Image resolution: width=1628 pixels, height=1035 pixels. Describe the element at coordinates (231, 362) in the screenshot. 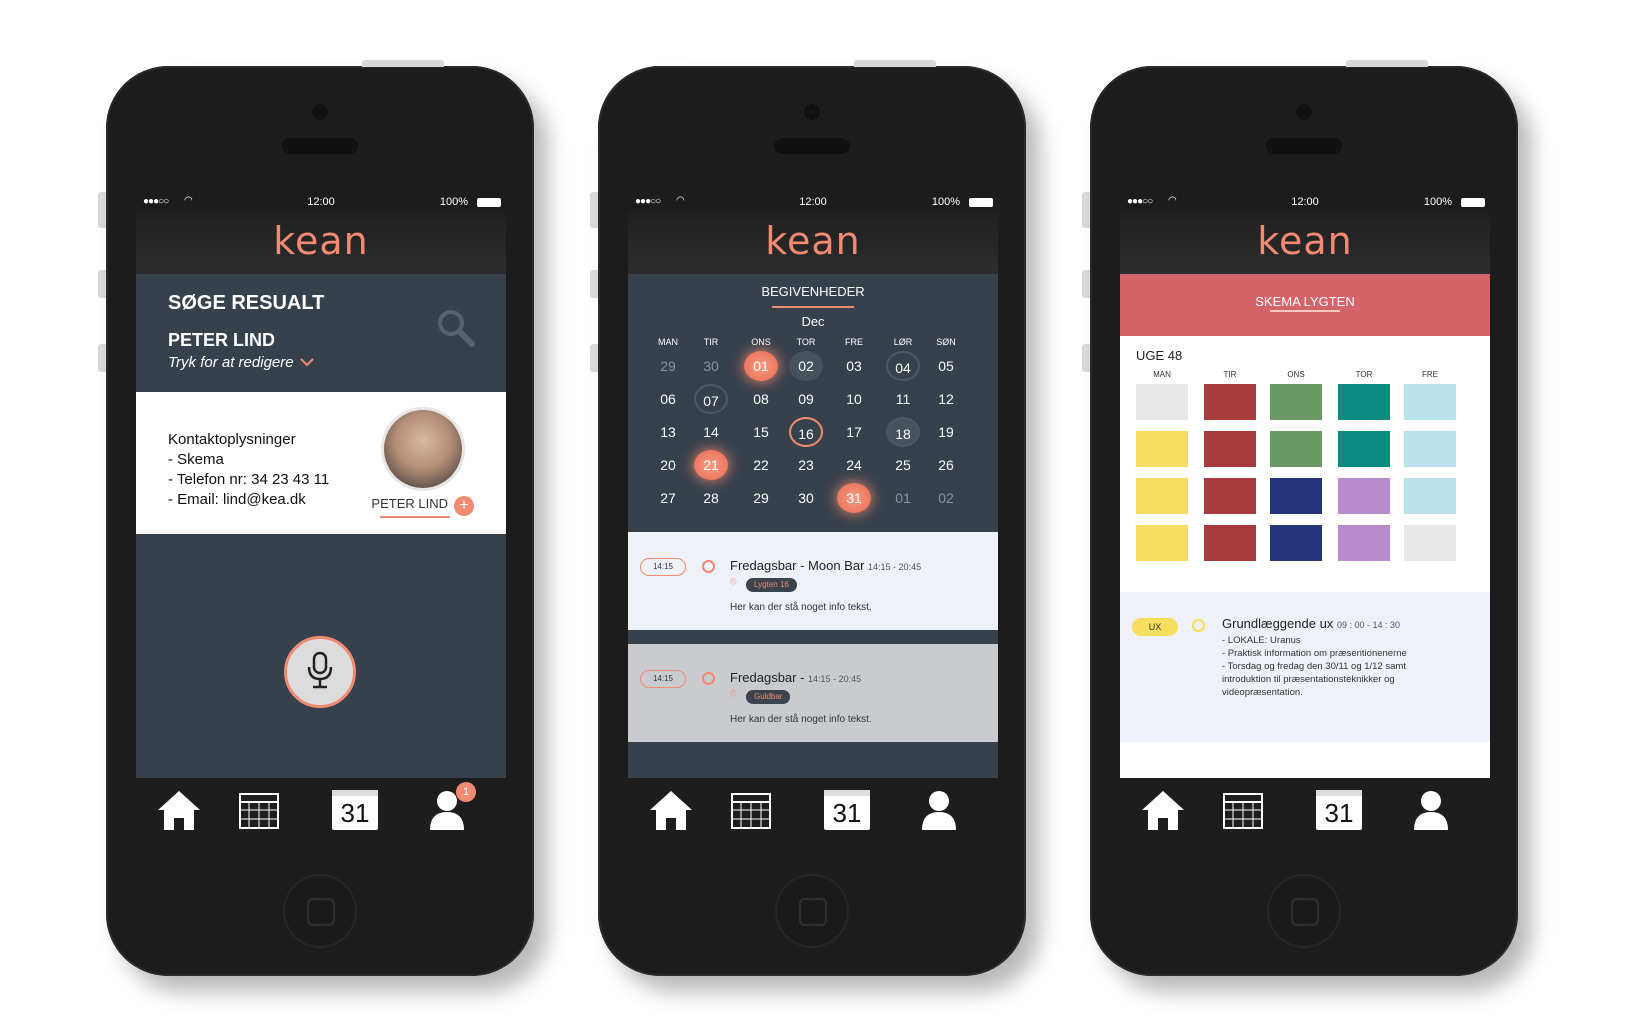

I see `edit-hint: Tryk for at redigere` at that location.